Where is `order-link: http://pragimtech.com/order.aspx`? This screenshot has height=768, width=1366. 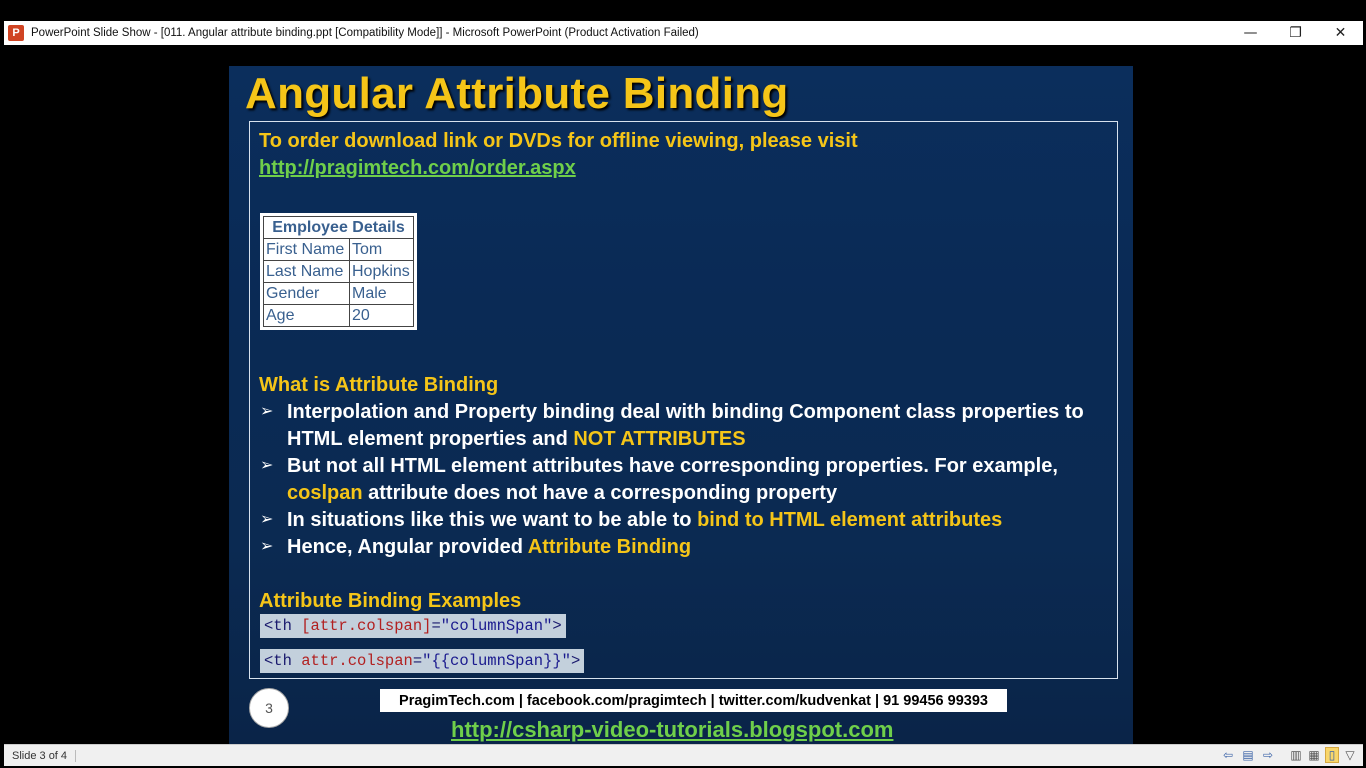 order-link: http://pragimtech.com/order.aspx is located at coordinates (417, 168).